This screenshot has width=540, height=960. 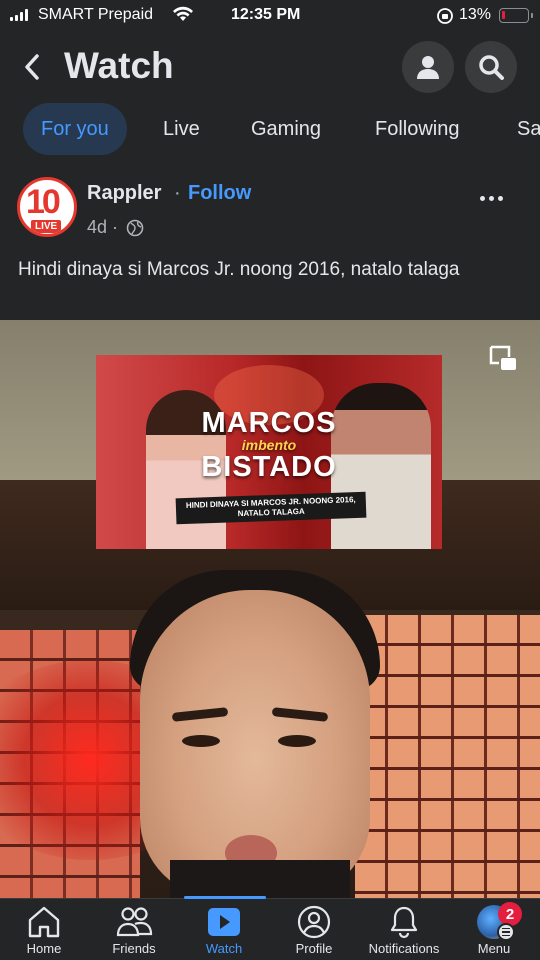 What do you see at coordinates (201, 741) in the screenshot?
I see `presenter-eye-left` at bounding box center [201, 741].